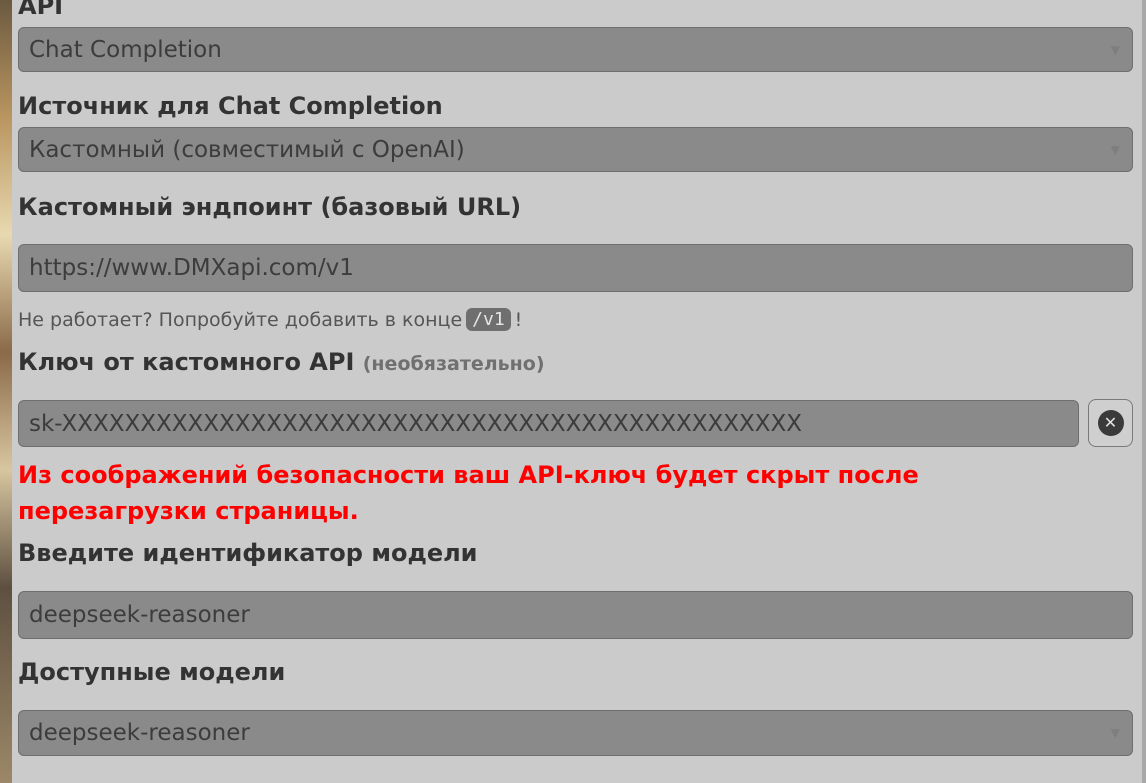  I want to click on endpoint-label: Кастомный эндпоинт (базовый URL), so click(270, 207).